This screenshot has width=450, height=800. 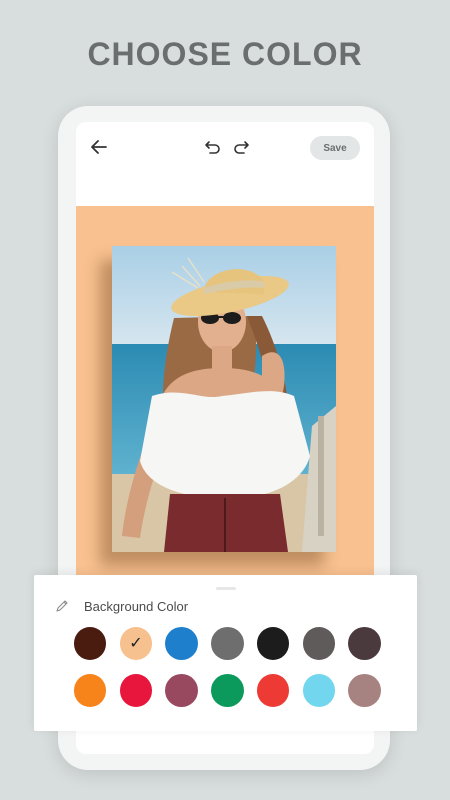 I want to click on color-swatches: ✓, so click(x=234, y=674).